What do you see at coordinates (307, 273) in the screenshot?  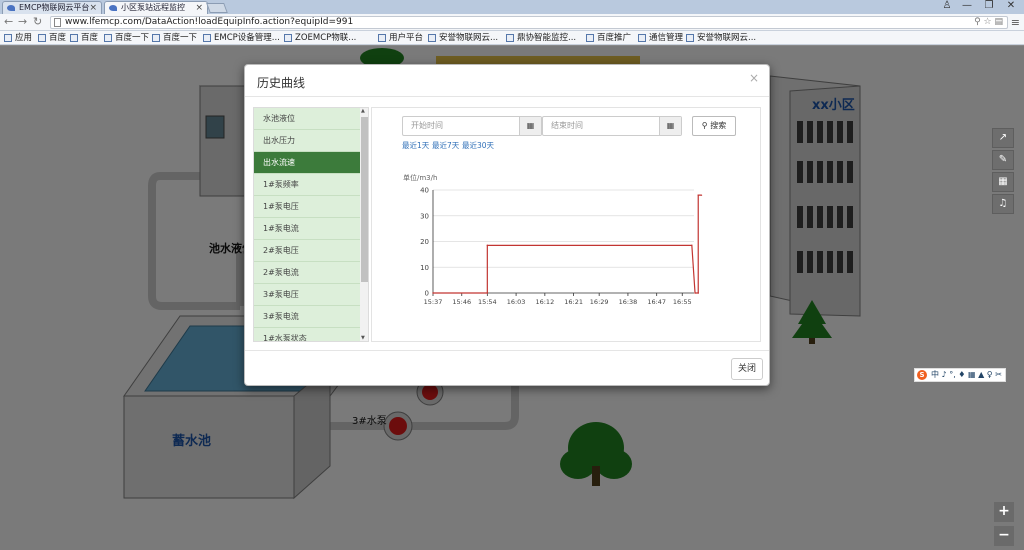 I see `param-item: 2#泵电流` at bounding box center [307, 273].